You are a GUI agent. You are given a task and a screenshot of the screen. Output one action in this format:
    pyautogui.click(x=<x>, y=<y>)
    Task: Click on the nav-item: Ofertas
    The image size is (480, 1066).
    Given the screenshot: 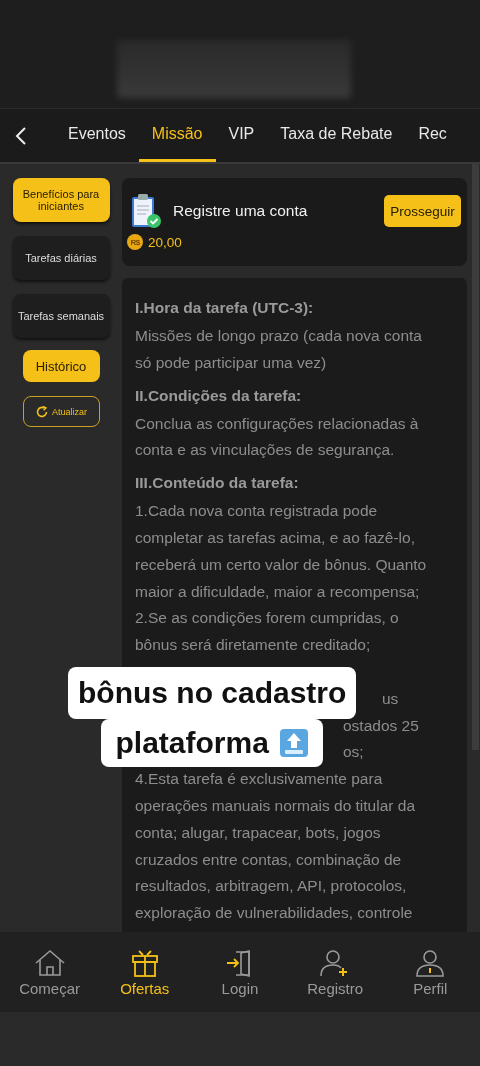 What is the action you would take?
    pyautogui.click(x=144, y=972)
    